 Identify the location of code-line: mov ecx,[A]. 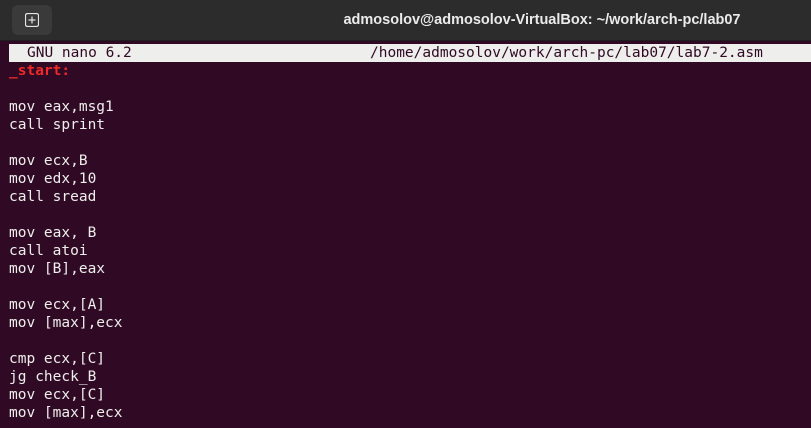
(57, 305).